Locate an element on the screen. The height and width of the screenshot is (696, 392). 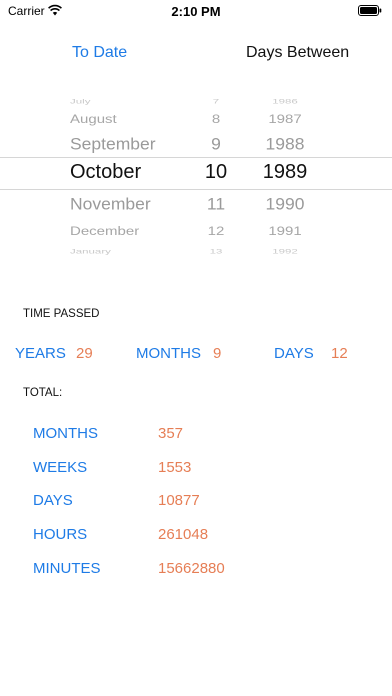
status-bar: Carrier 2:10 PM is located at coordinates (196, 11).